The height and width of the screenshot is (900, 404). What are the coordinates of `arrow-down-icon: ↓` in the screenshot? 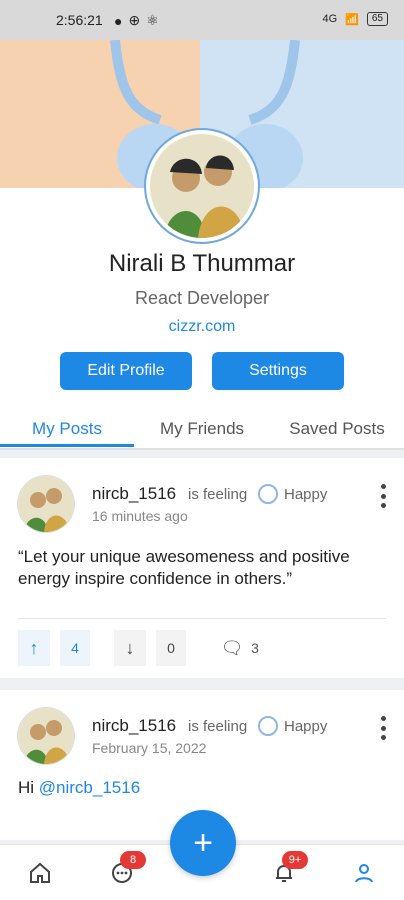 It's located at (130, 647).